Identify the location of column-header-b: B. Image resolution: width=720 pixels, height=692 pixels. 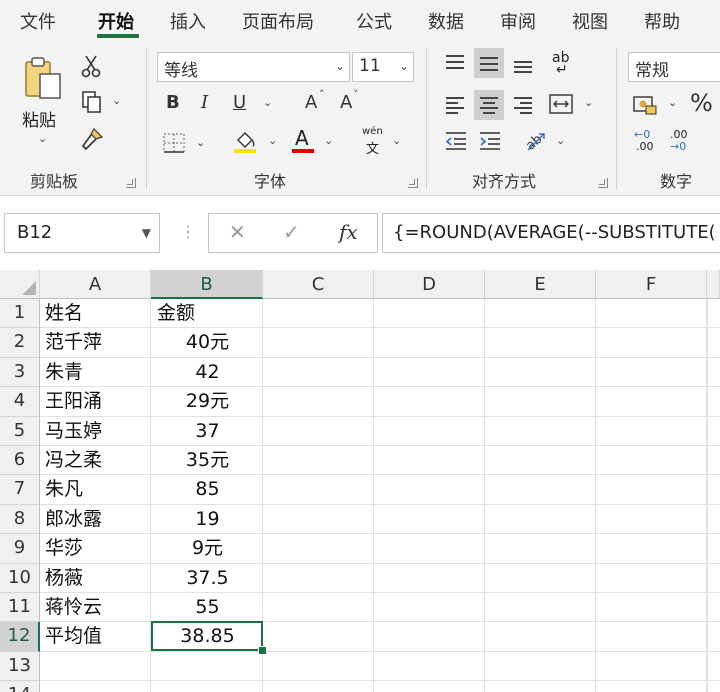
(207, 284).